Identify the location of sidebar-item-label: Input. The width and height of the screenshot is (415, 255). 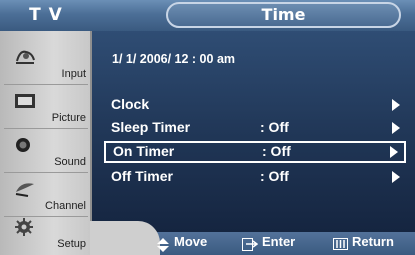
(73, 74).